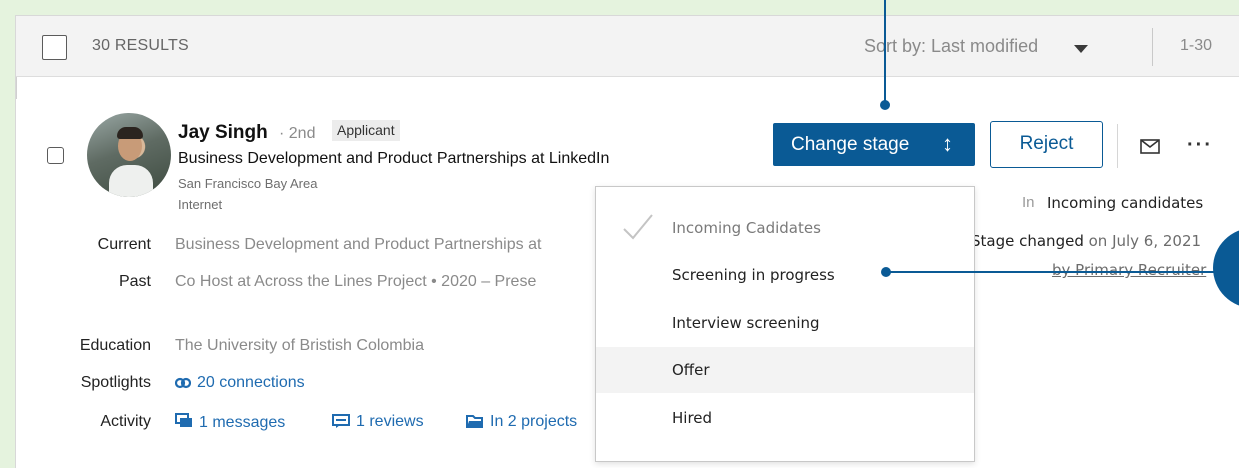  Describe the element at coordinates (54, 47) in the screenshot. I see `select-all-checkbox` at that location.